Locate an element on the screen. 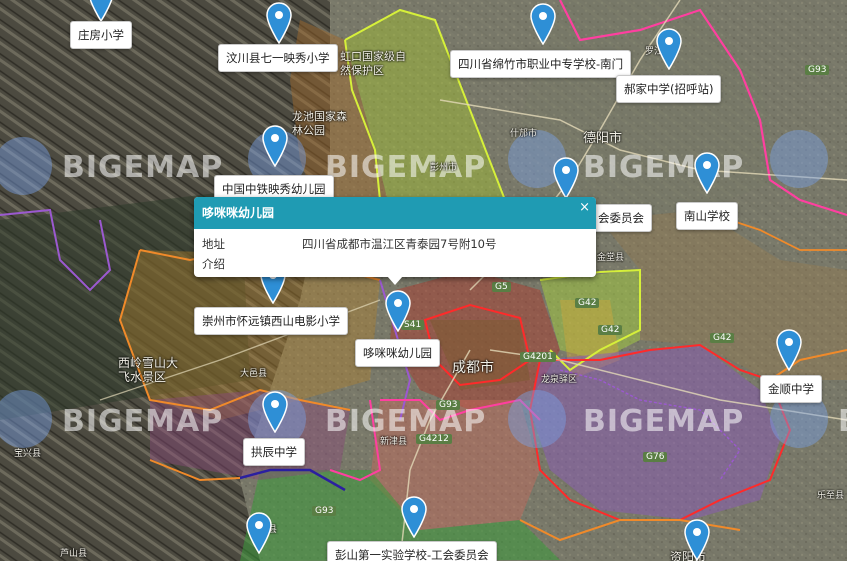 The width and height of the screenshot is (847, 561). marker-label-weiyuanhui: 会委员会 is located at coordinates (621, 218).